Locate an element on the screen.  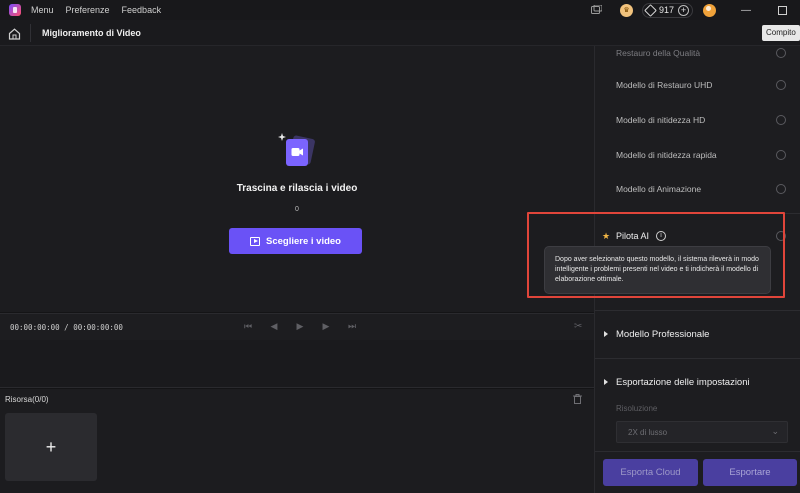
maximize-button is located at coordinates (782, 10).